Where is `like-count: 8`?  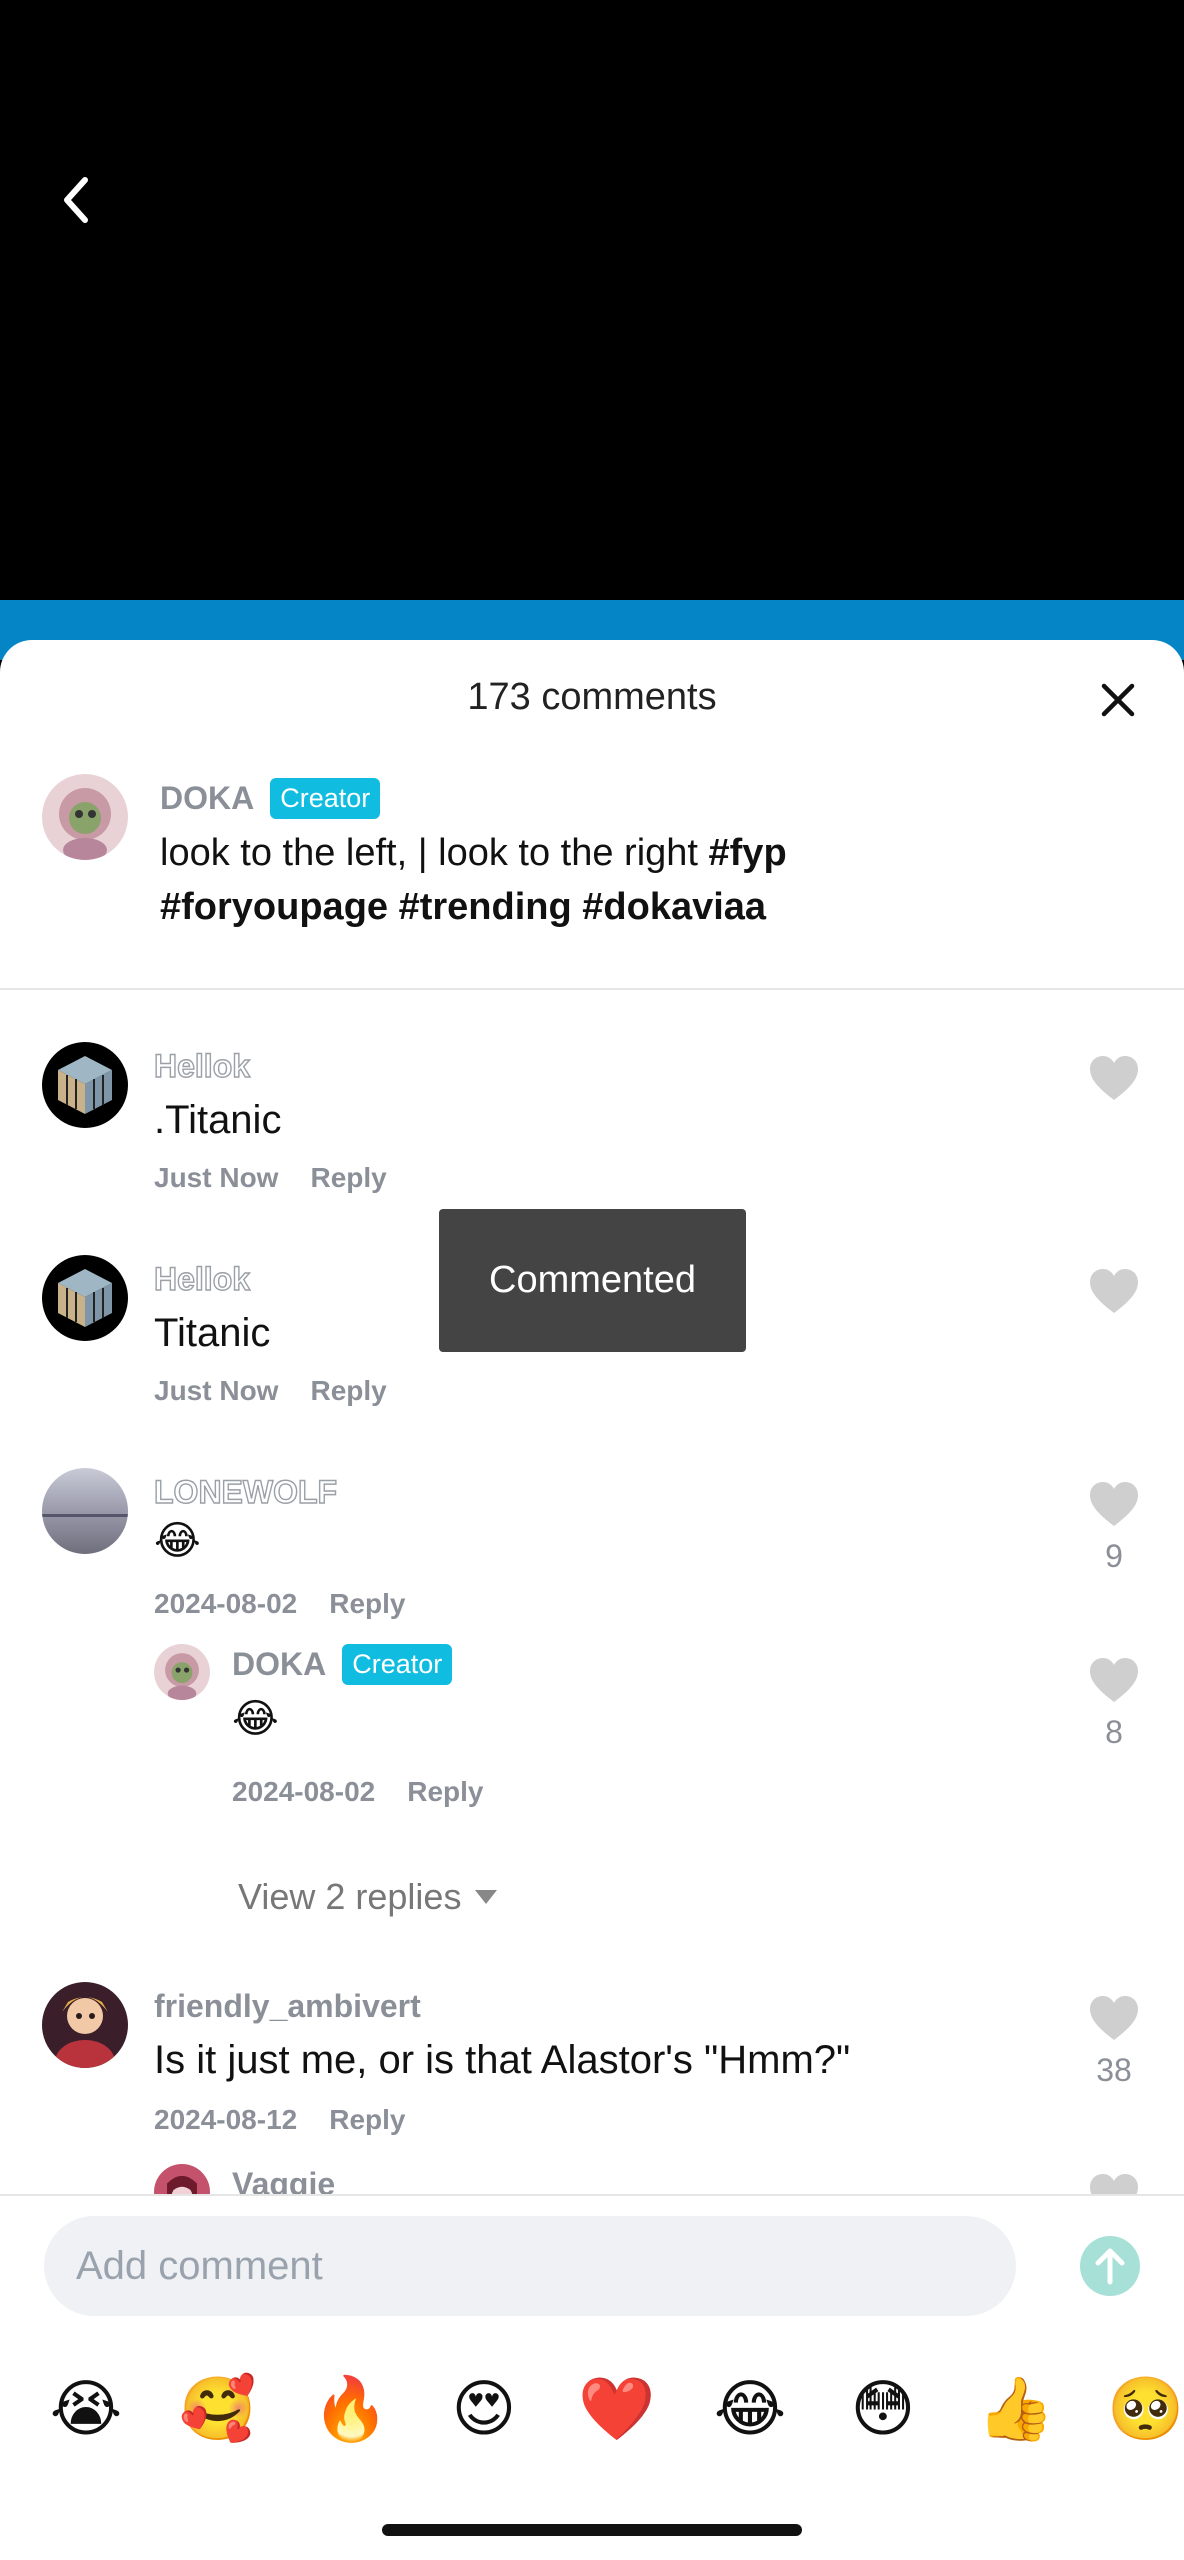 like-count: 8 is located at coordinates (1114, 1732).